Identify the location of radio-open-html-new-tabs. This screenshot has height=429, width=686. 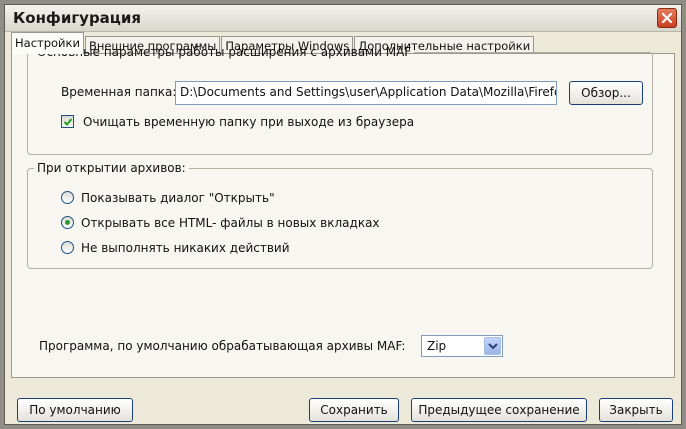
(67, 222).